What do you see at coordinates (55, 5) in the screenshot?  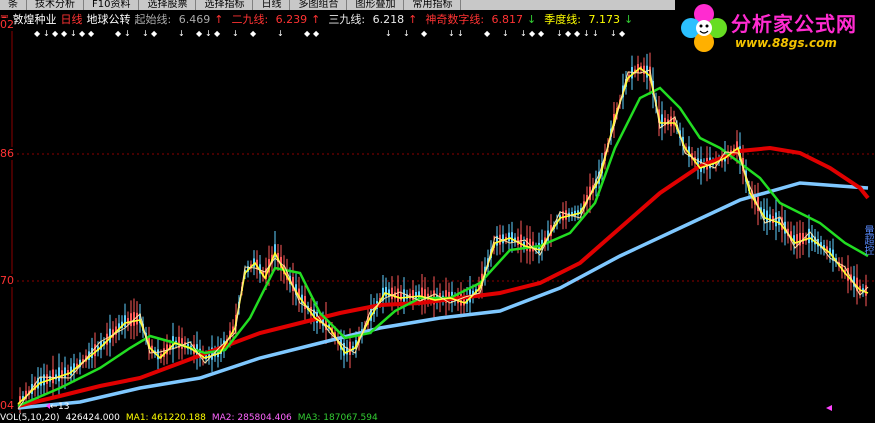 I see `menu-item-analysis: 技术分析` at bounding box center [55, 5].